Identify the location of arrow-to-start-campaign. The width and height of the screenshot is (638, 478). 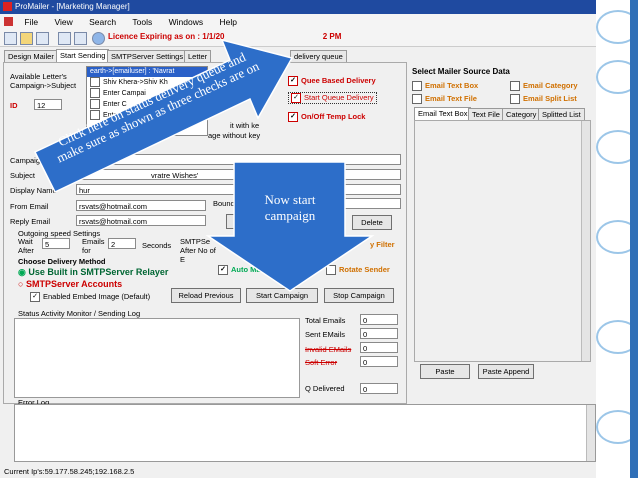
(290, 226).